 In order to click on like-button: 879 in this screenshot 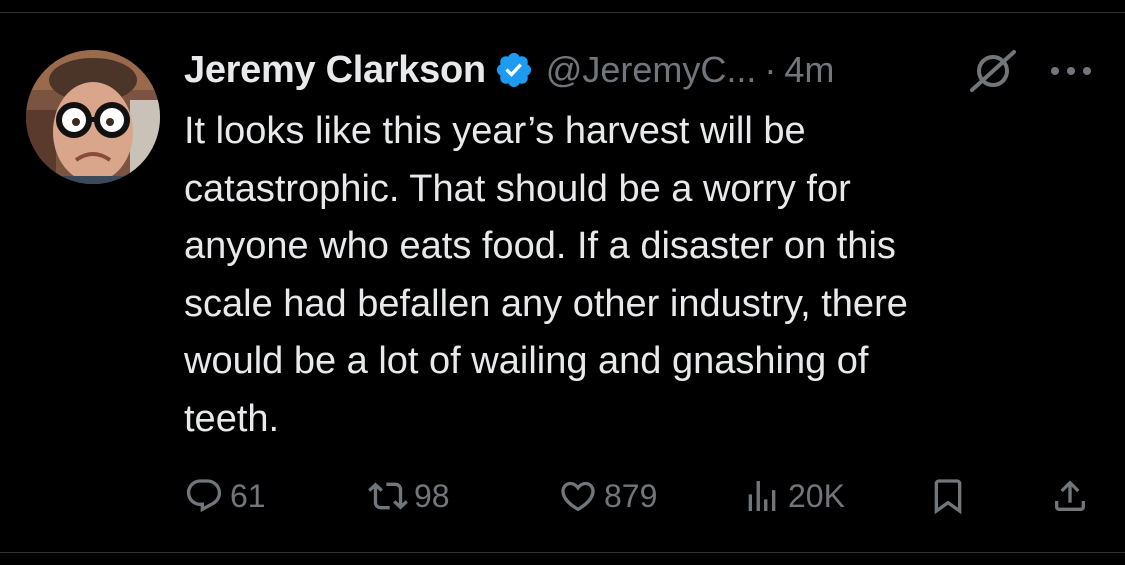, I will do `click(607, 496)`.